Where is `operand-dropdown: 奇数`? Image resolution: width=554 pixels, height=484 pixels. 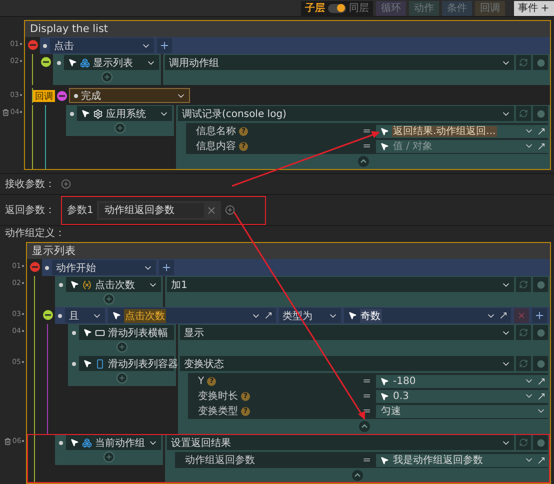 operand-dropdown: 奇数 is located at coordinates (427, 315).